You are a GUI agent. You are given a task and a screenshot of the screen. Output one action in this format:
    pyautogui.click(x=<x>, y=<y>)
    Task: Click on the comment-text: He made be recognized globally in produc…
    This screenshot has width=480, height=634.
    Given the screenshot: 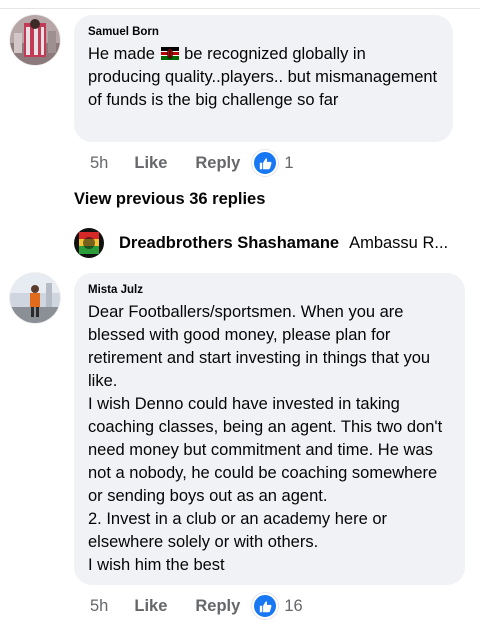 What is the action you would take?
    pyautogui.click(x=263, y=77)
    